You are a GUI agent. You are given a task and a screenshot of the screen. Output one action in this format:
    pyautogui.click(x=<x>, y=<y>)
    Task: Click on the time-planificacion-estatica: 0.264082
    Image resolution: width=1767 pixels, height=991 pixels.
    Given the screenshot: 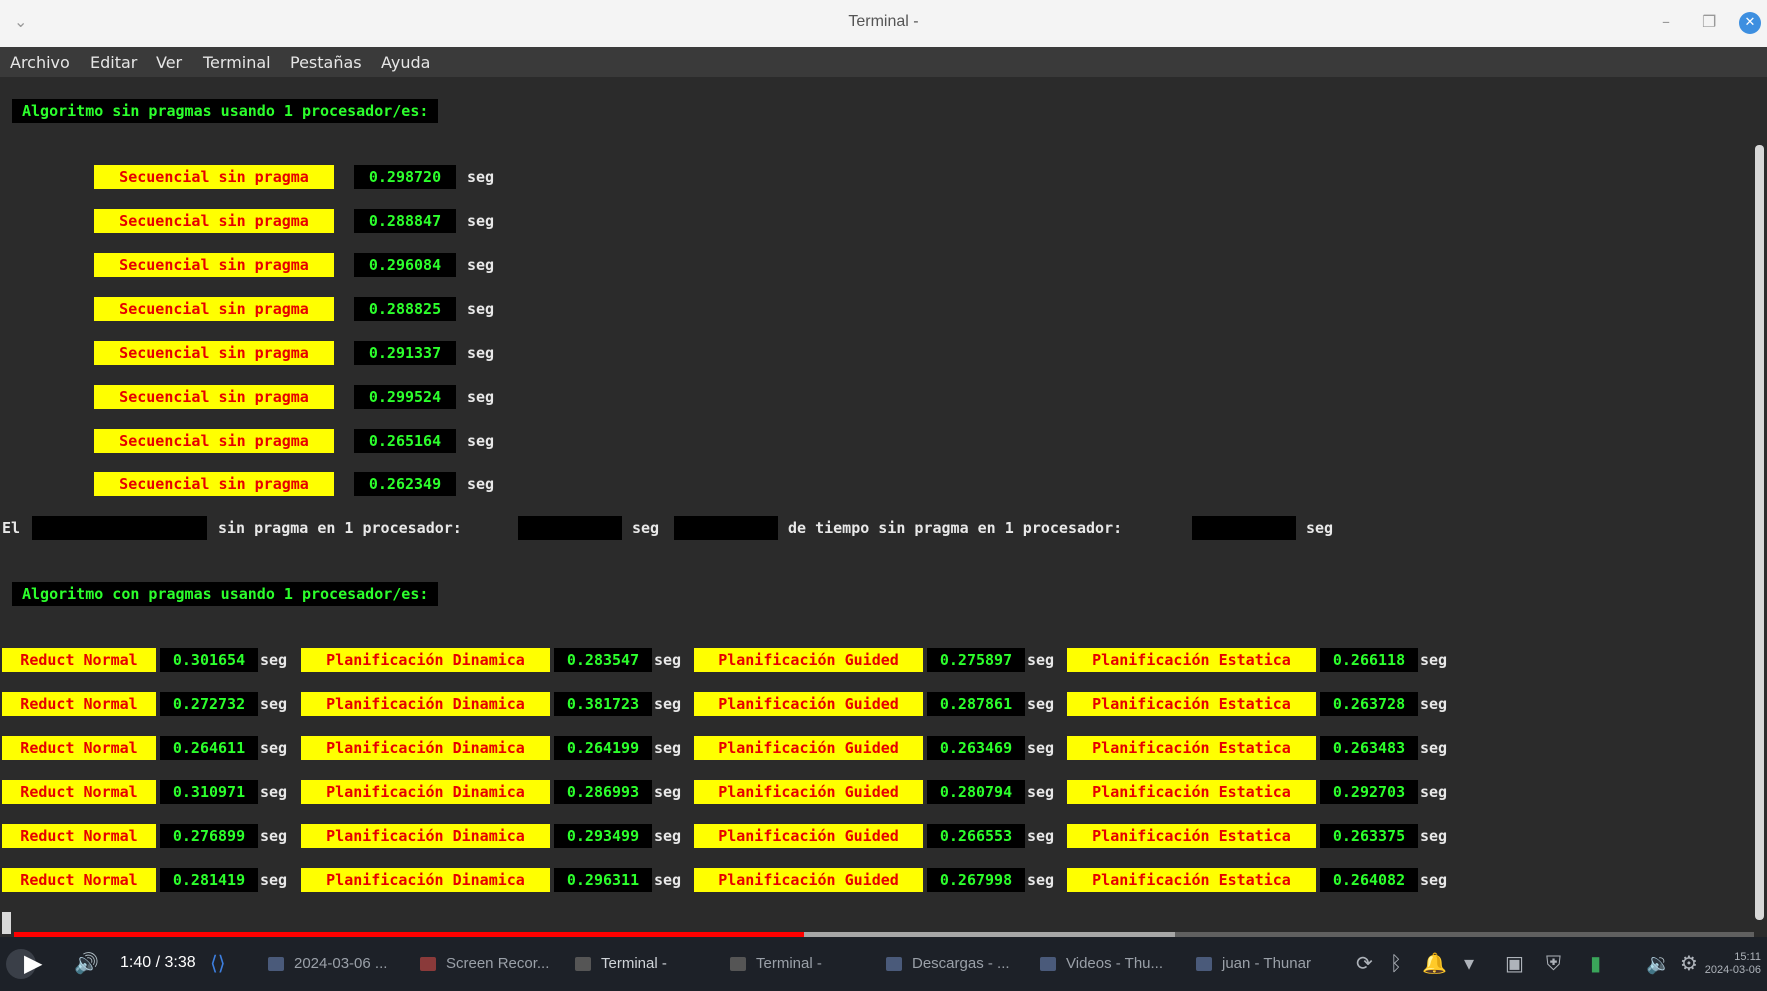 What is the action you would take?
    pyautogui.click(x=1369, y=880)
    